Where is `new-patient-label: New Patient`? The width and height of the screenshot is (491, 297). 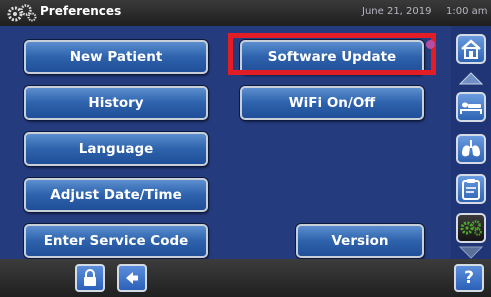 new-patient-label: New Patient is located at coordinates (116, 57).